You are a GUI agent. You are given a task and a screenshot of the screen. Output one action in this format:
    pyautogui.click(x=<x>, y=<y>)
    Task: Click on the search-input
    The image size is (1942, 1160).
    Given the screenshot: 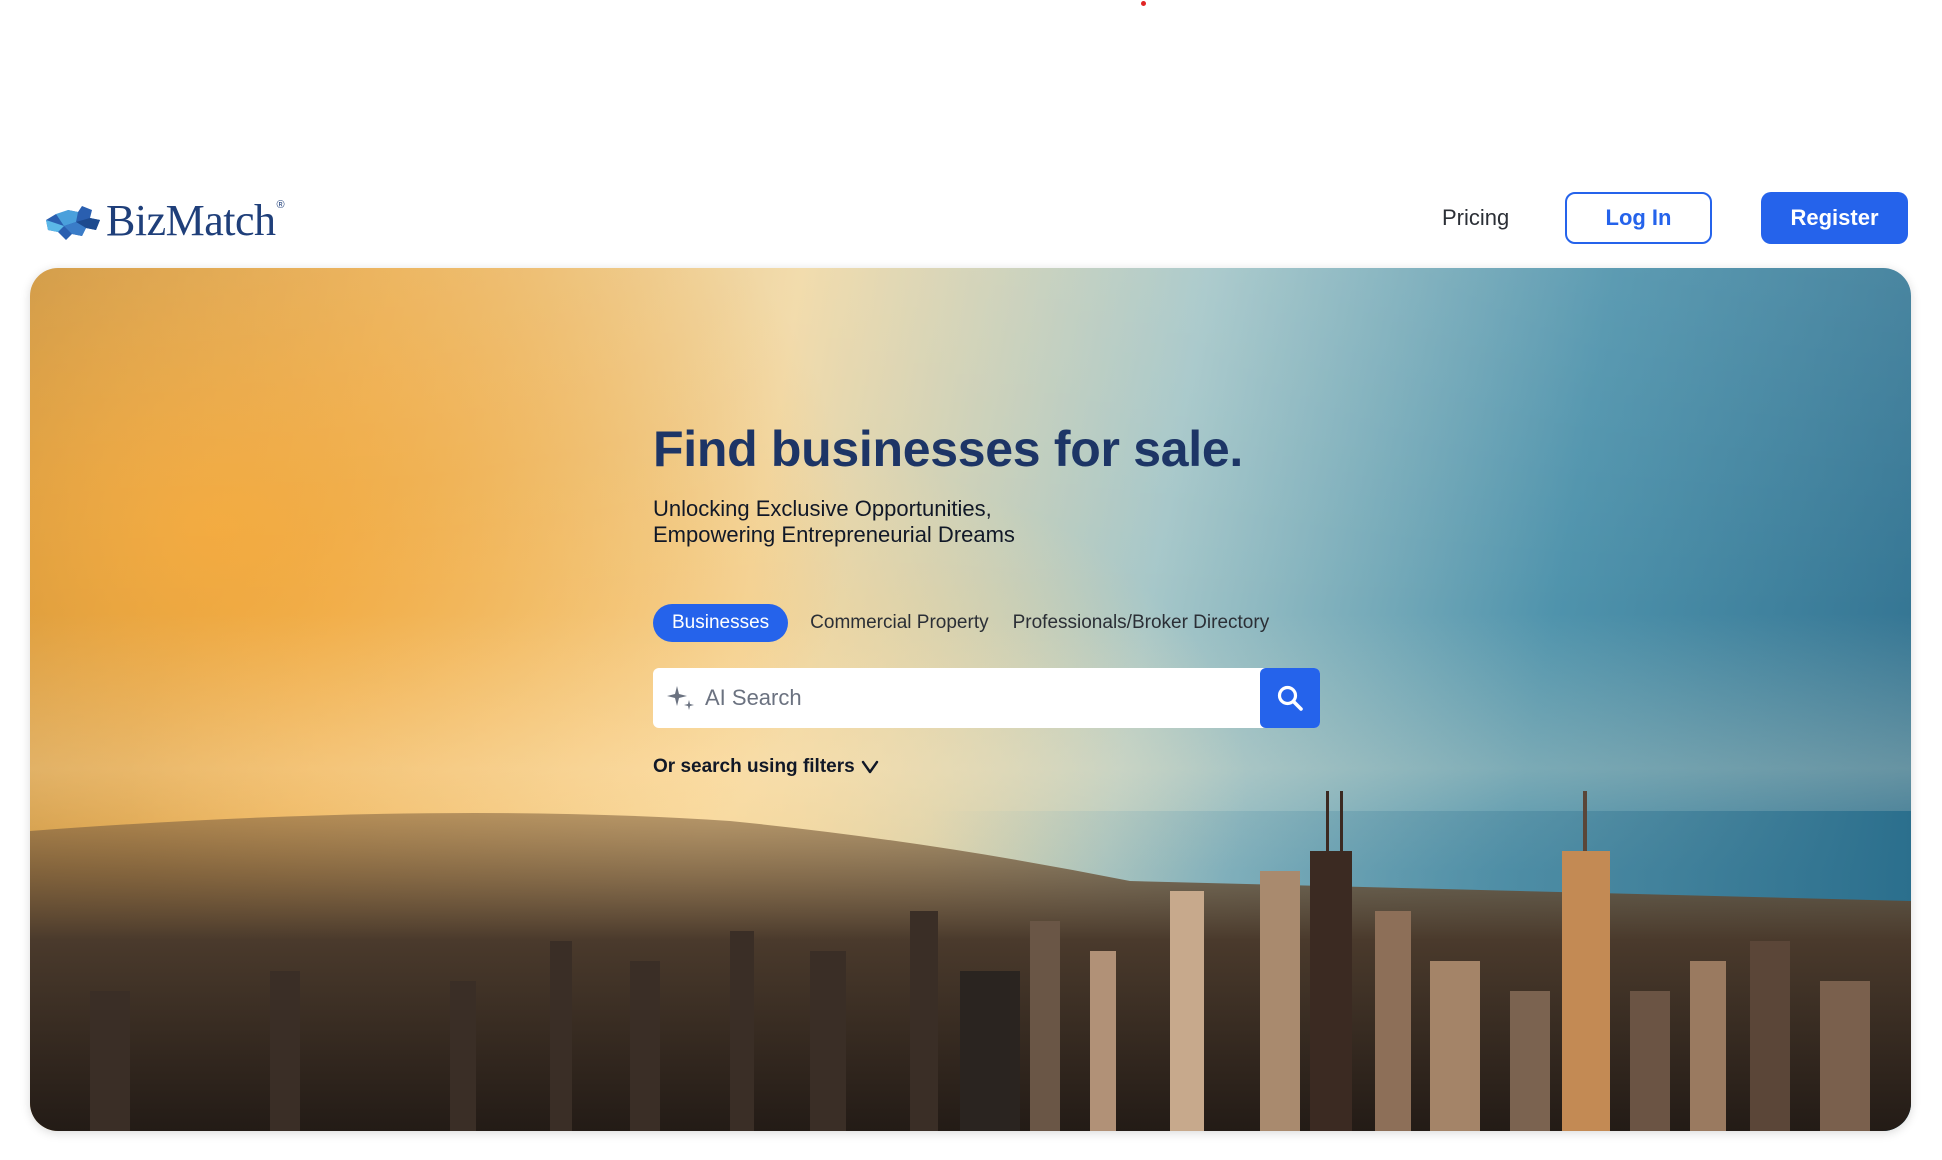 What is the action you would take?
    pyautogui.click(x=975, y=698)
    